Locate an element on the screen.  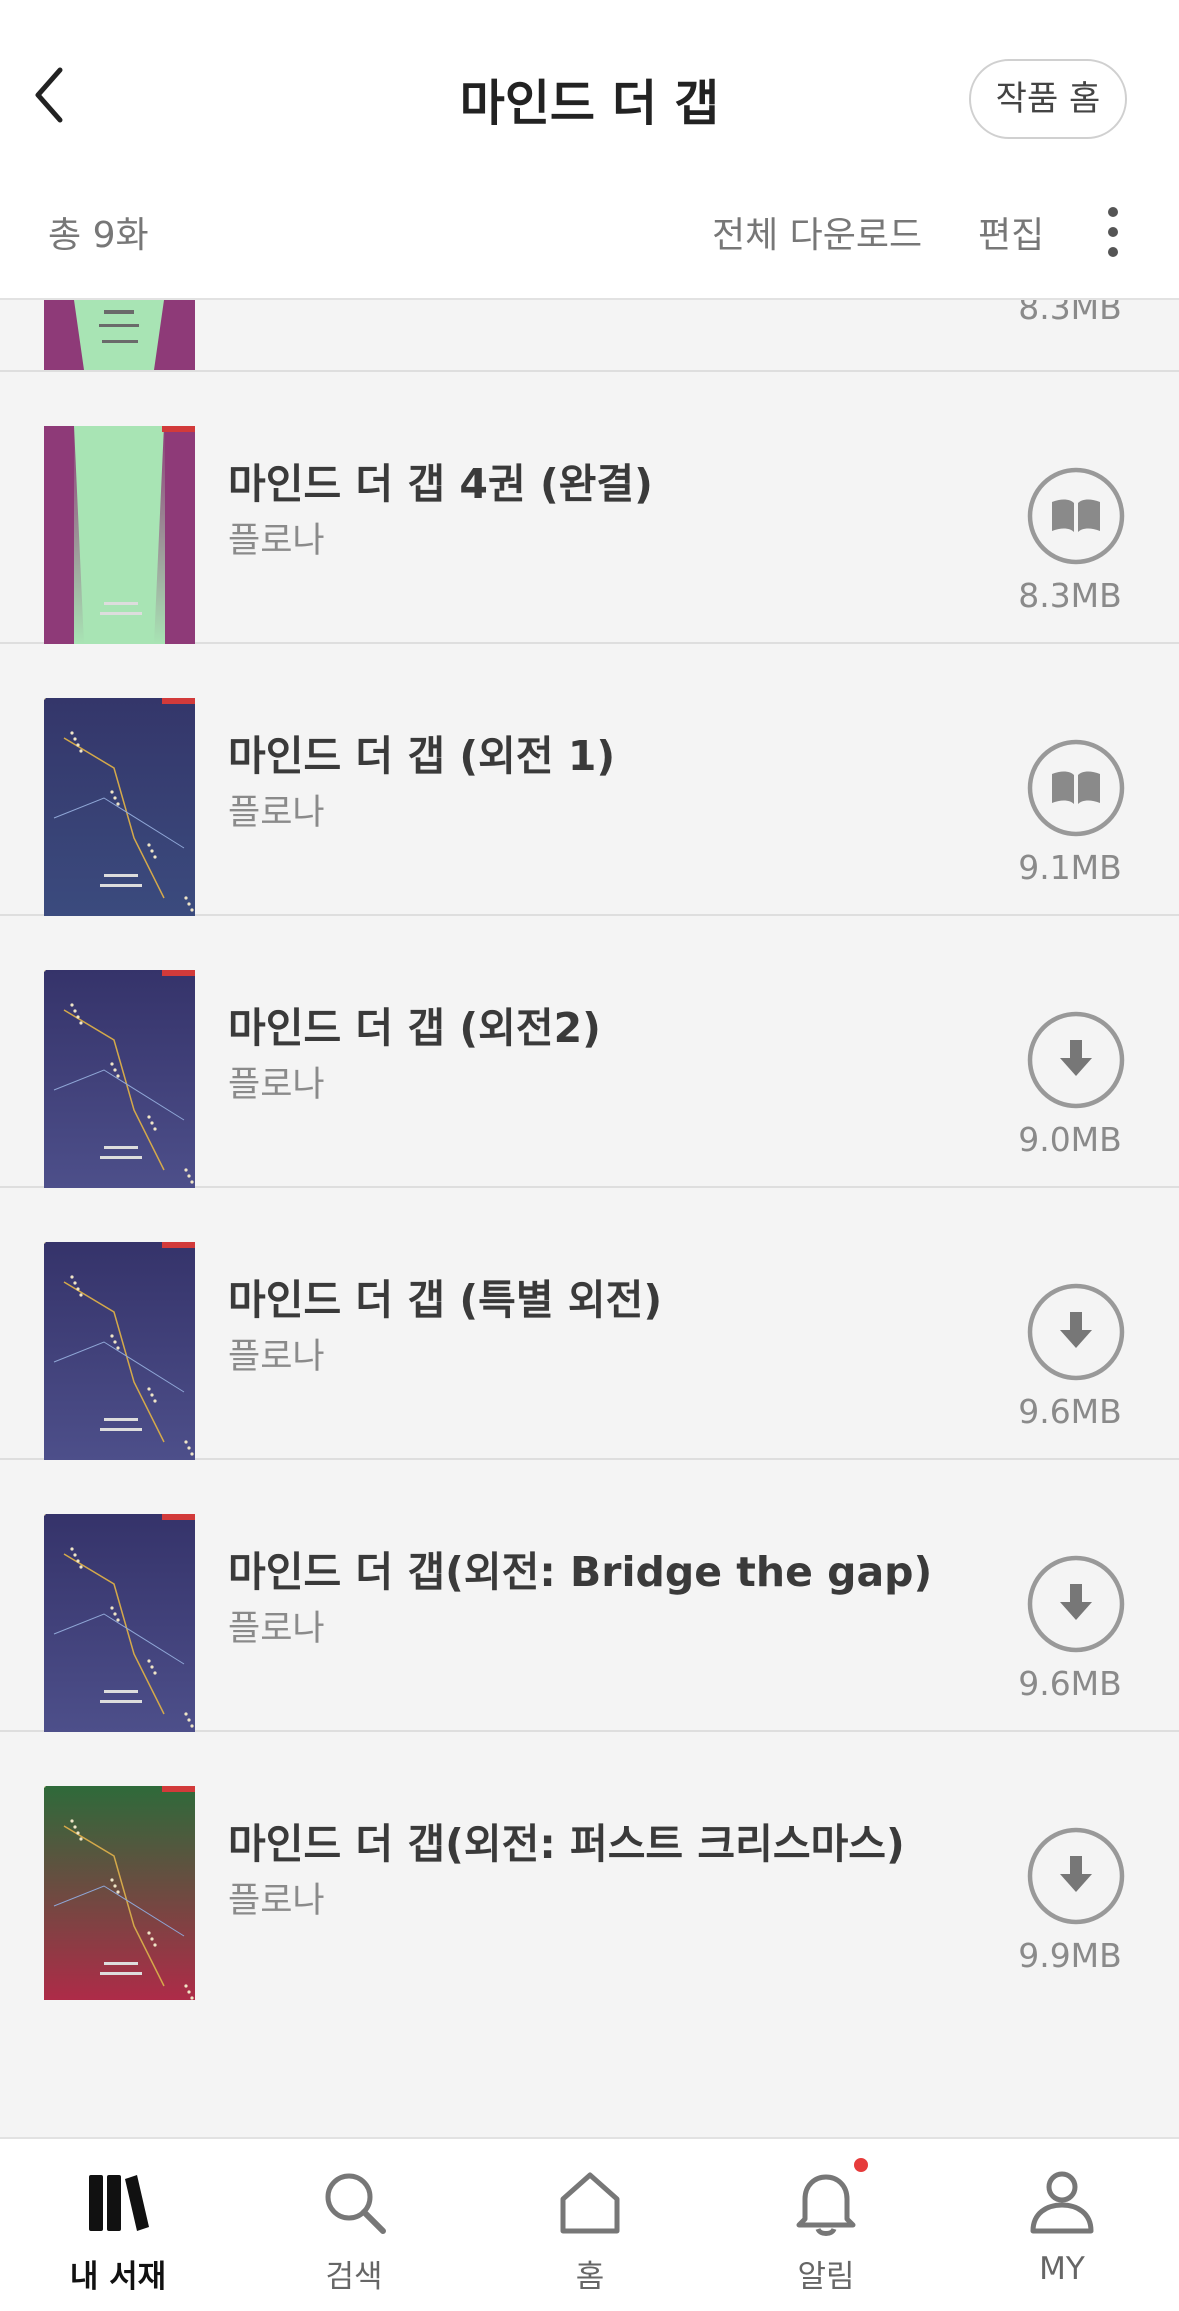
episode-title: 마인드 더 갭(외전: Bridge the gap) is located at coordinates (580, 1572).